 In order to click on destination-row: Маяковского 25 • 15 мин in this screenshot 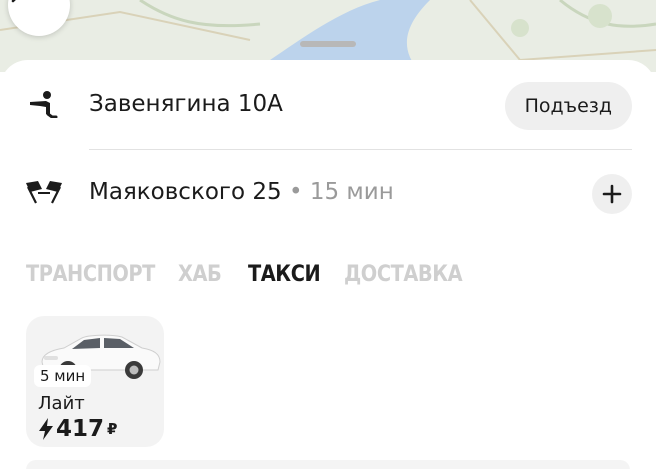, I will do `click(328, 192)`.